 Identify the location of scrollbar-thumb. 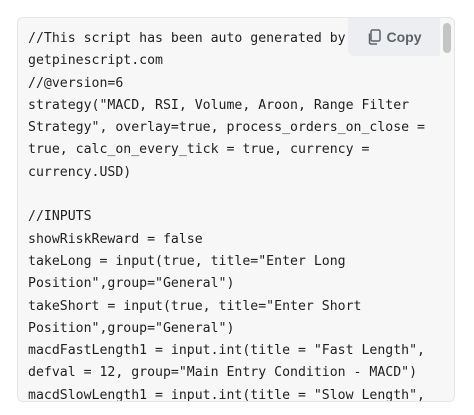
(447, 38).